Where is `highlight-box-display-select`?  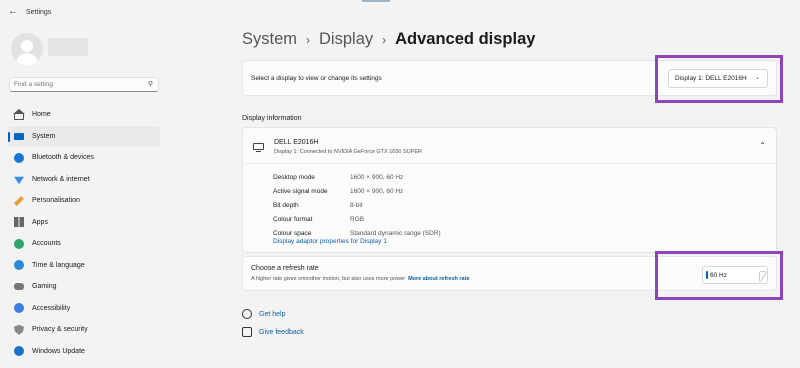
highlight-box-display-select is located at coordinates (719, 79).